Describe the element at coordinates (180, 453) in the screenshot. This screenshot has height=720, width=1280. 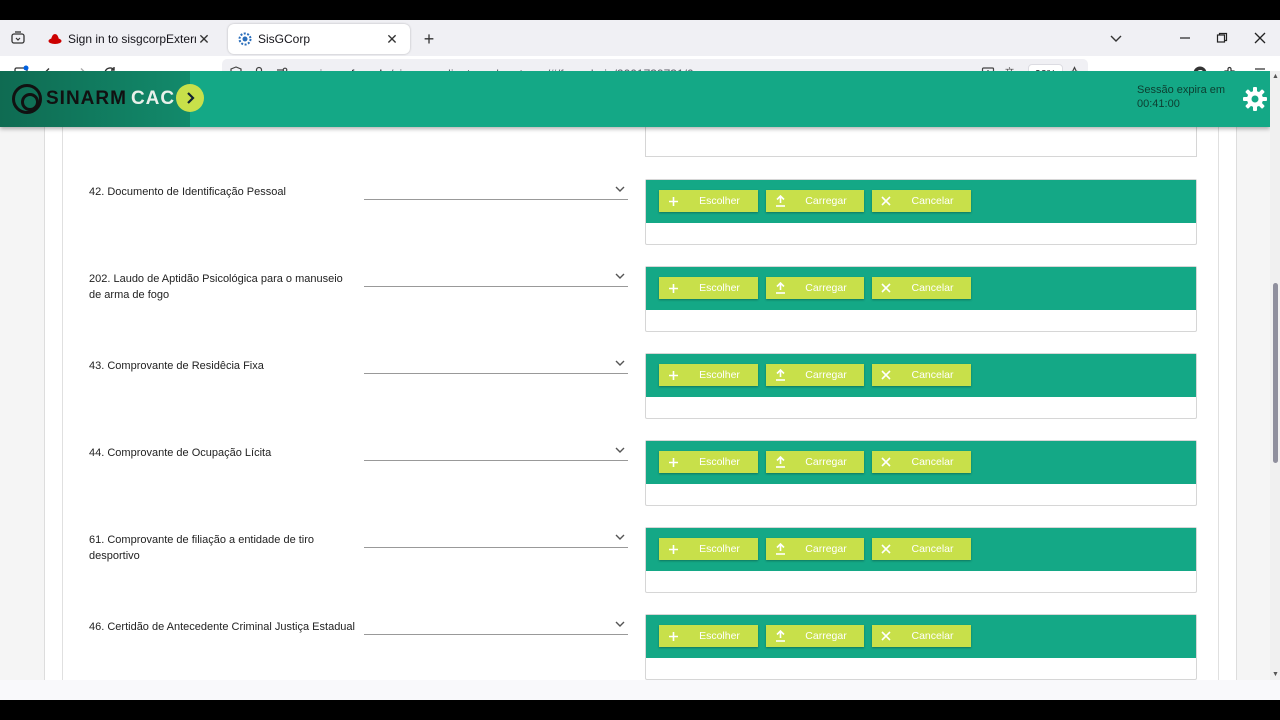
I see `document-label: 44. Comprovante de Ocupação Lícita` at that location.